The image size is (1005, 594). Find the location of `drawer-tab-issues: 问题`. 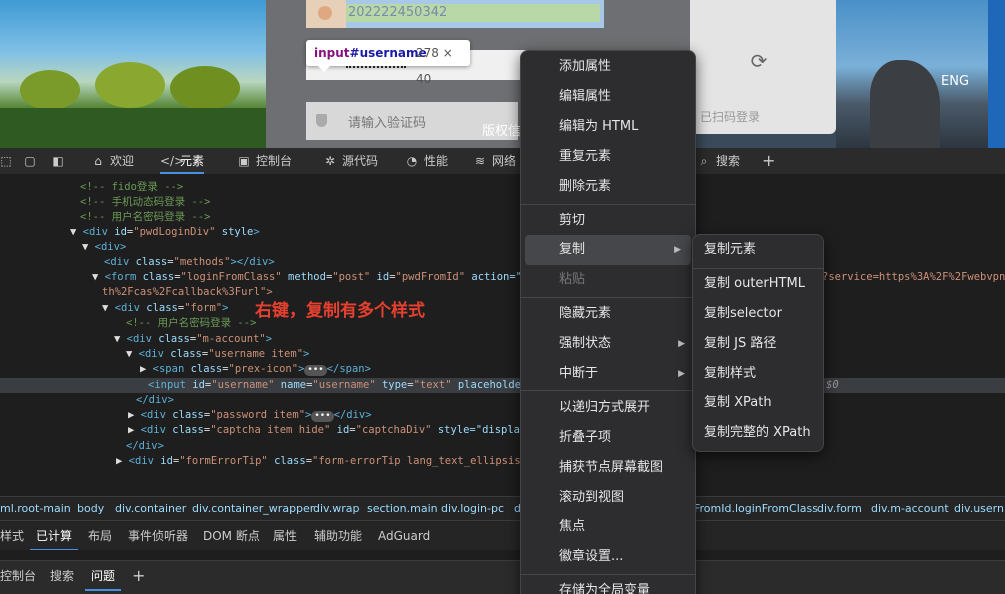

drawer-tab-issues: 问题 is located at coordinates (103, 576).